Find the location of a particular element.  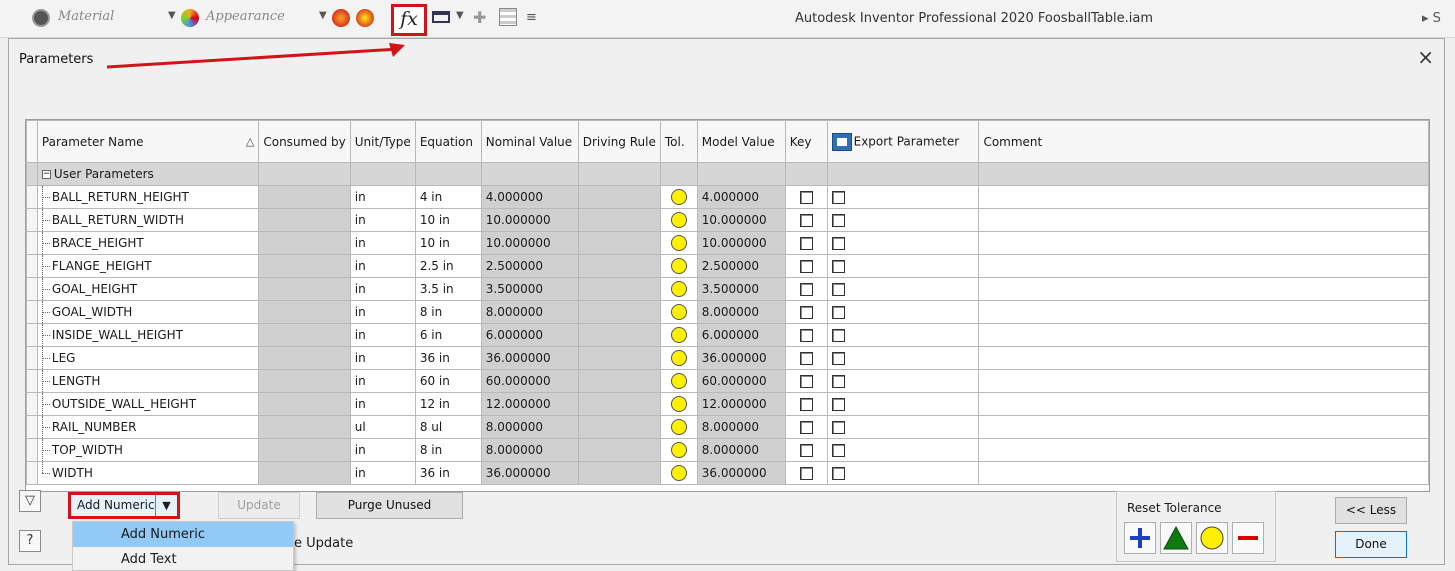

table-row: TOP_WIDTH in 8 in 8.000000 8.000000 is located at coordinates (727, 450).